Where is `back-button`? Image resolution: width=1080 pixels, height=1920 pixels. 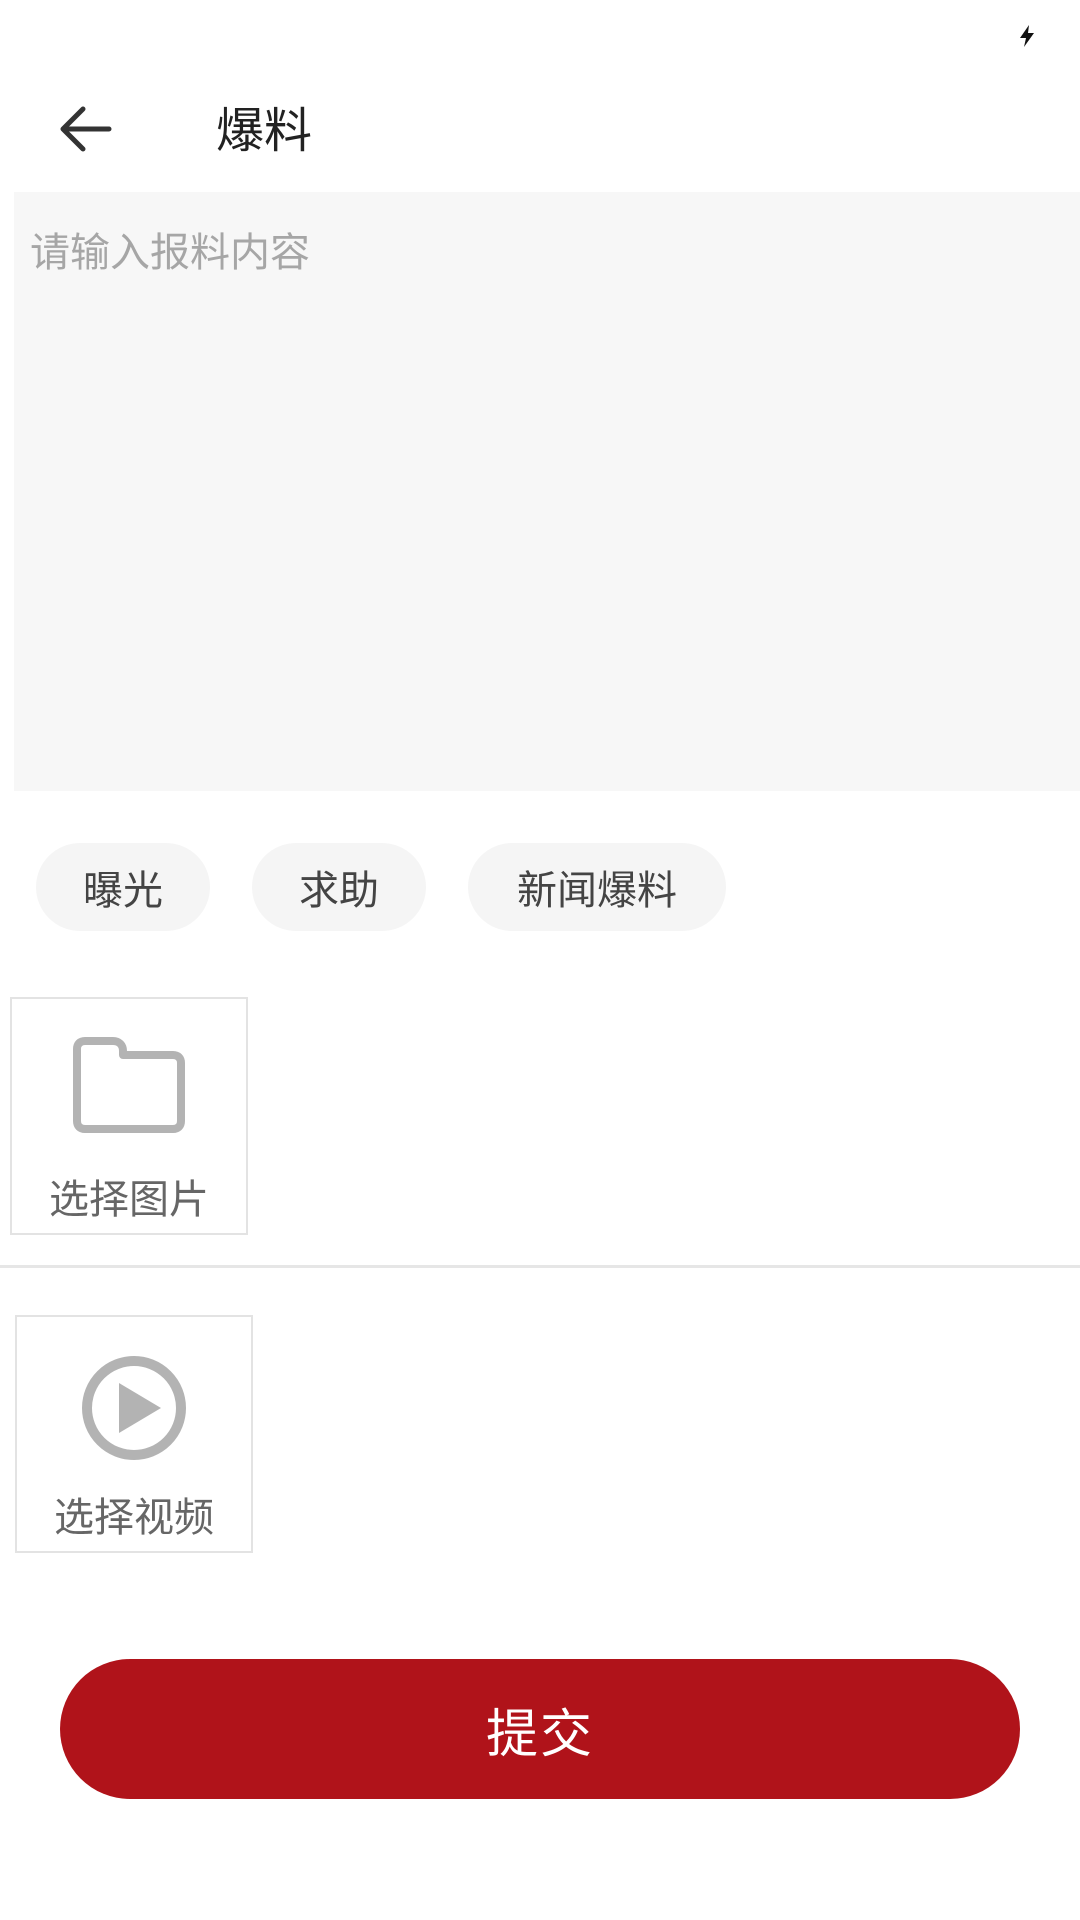
back-button is located at coordinates (85, 131).